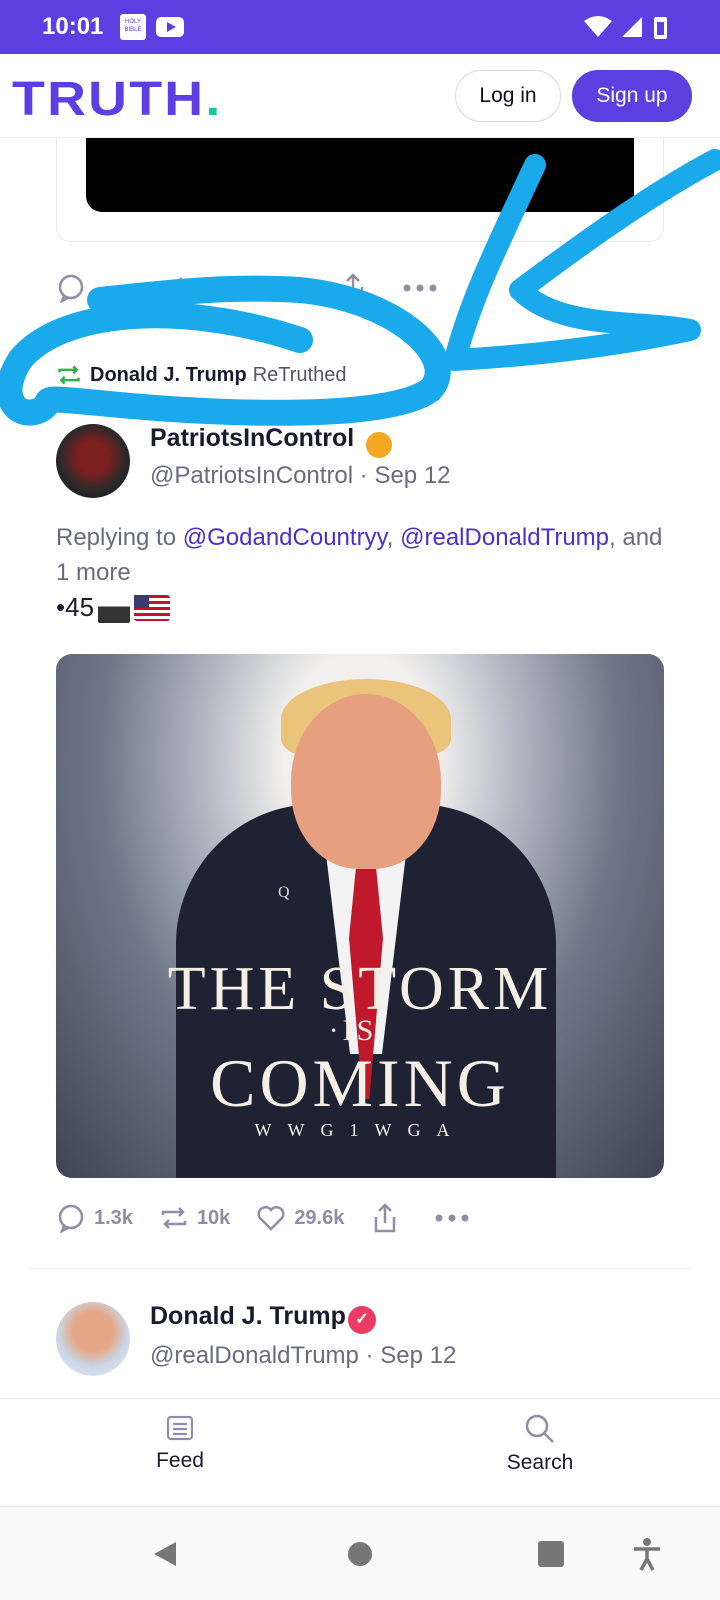 The height and width of the screenshot is (1600, 720). I want to click on bible-app-icon: HOLY BIBLE, so click(133, 27).